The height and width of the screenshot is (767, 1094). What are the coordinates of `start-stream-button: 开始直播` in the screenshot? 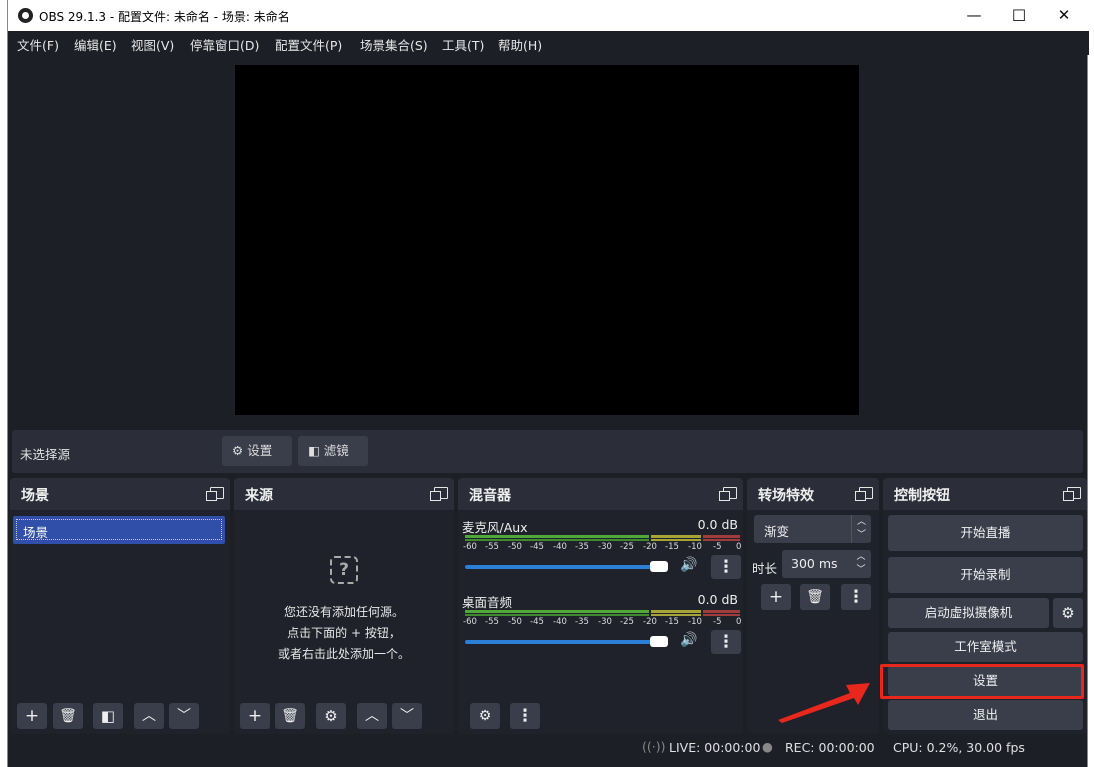 It's located at (985, 533).